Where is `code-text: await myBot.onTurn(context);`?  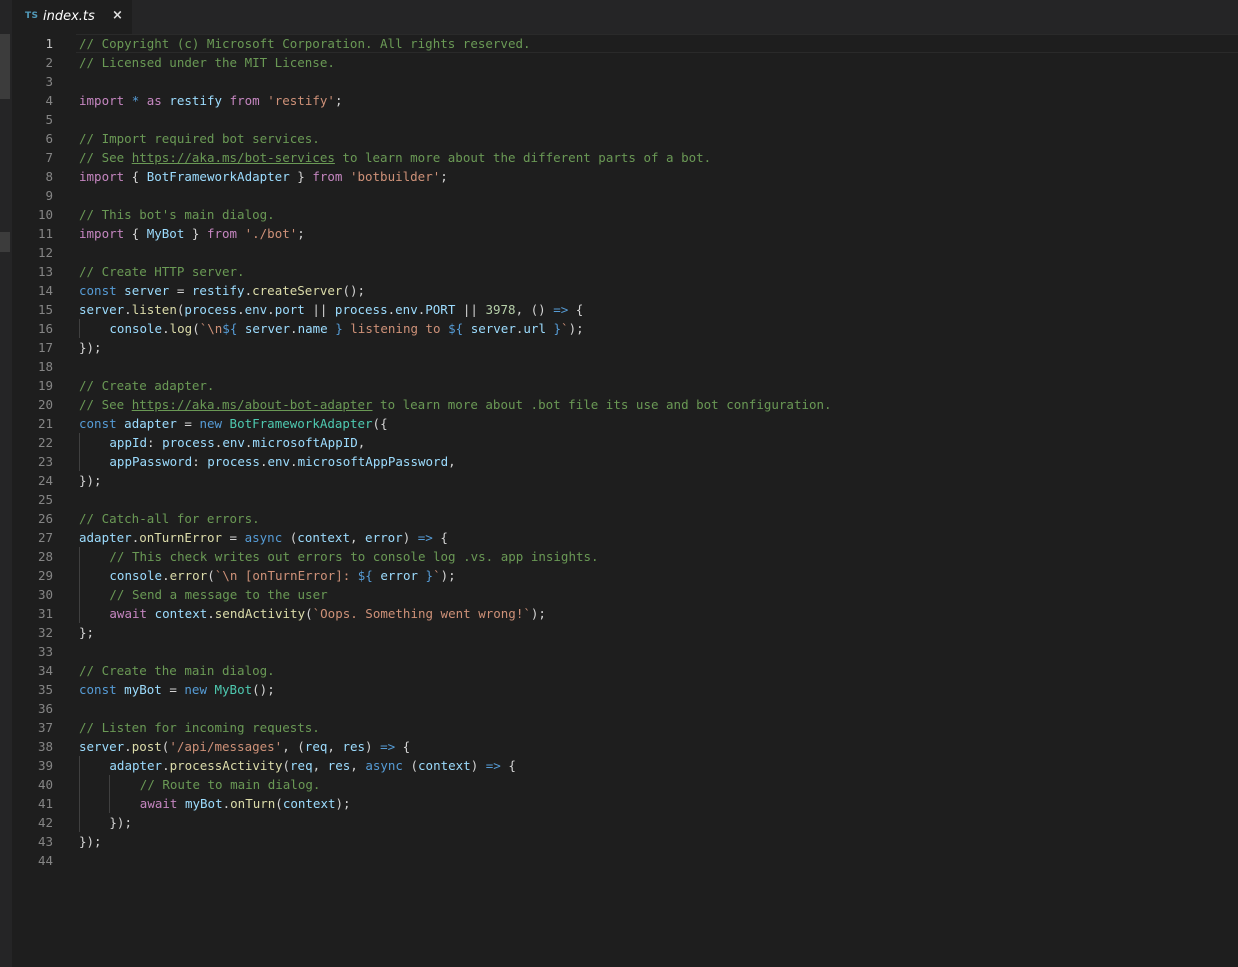 code-text: await myBot.onTurn(context); is located at coordinates (245, 803).